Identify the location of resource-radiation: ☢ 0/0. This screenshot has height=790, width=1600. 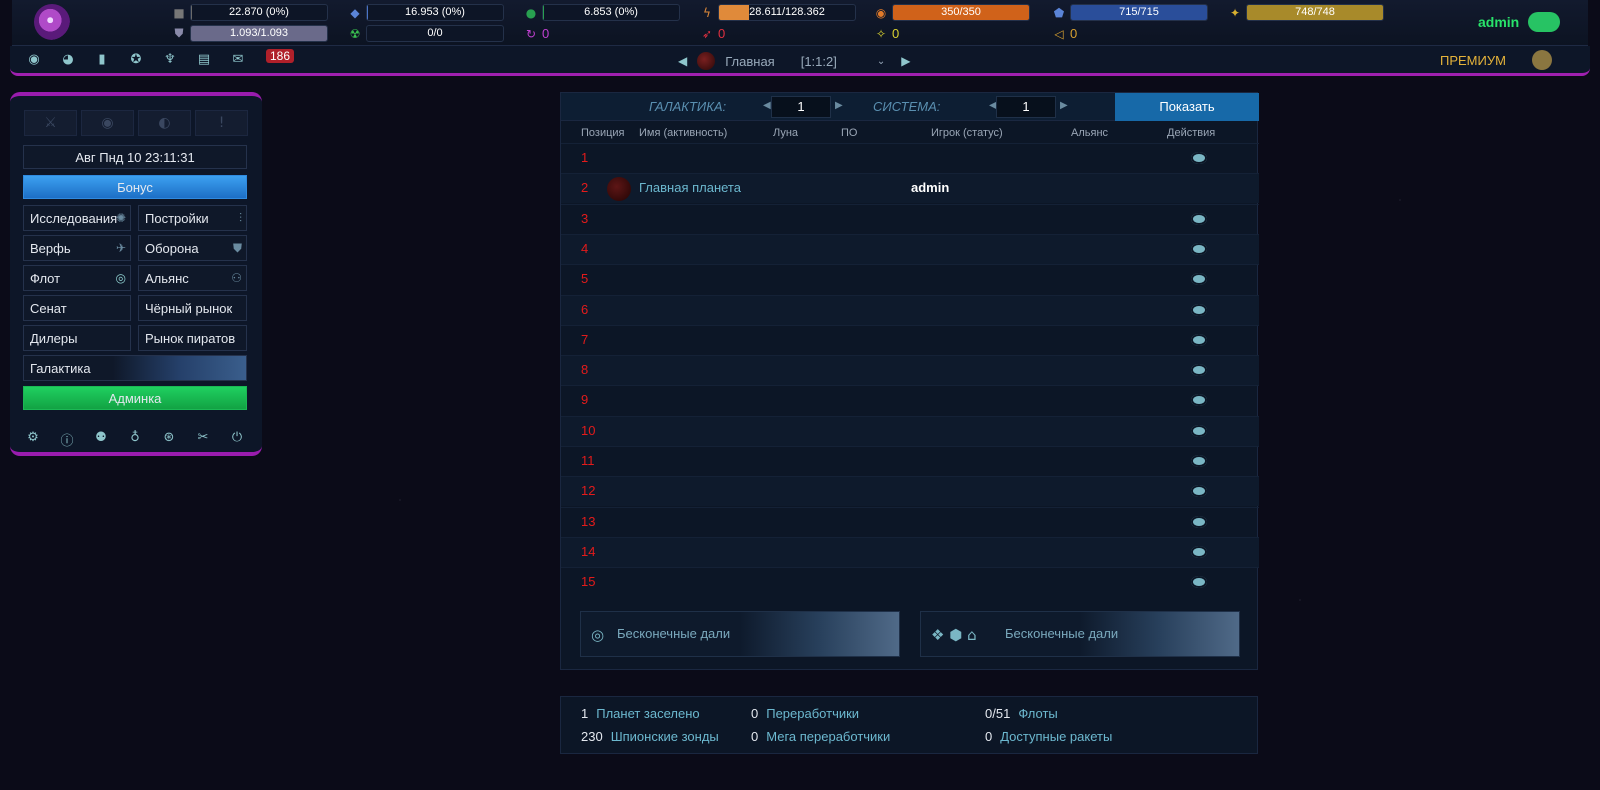
(426, 33).